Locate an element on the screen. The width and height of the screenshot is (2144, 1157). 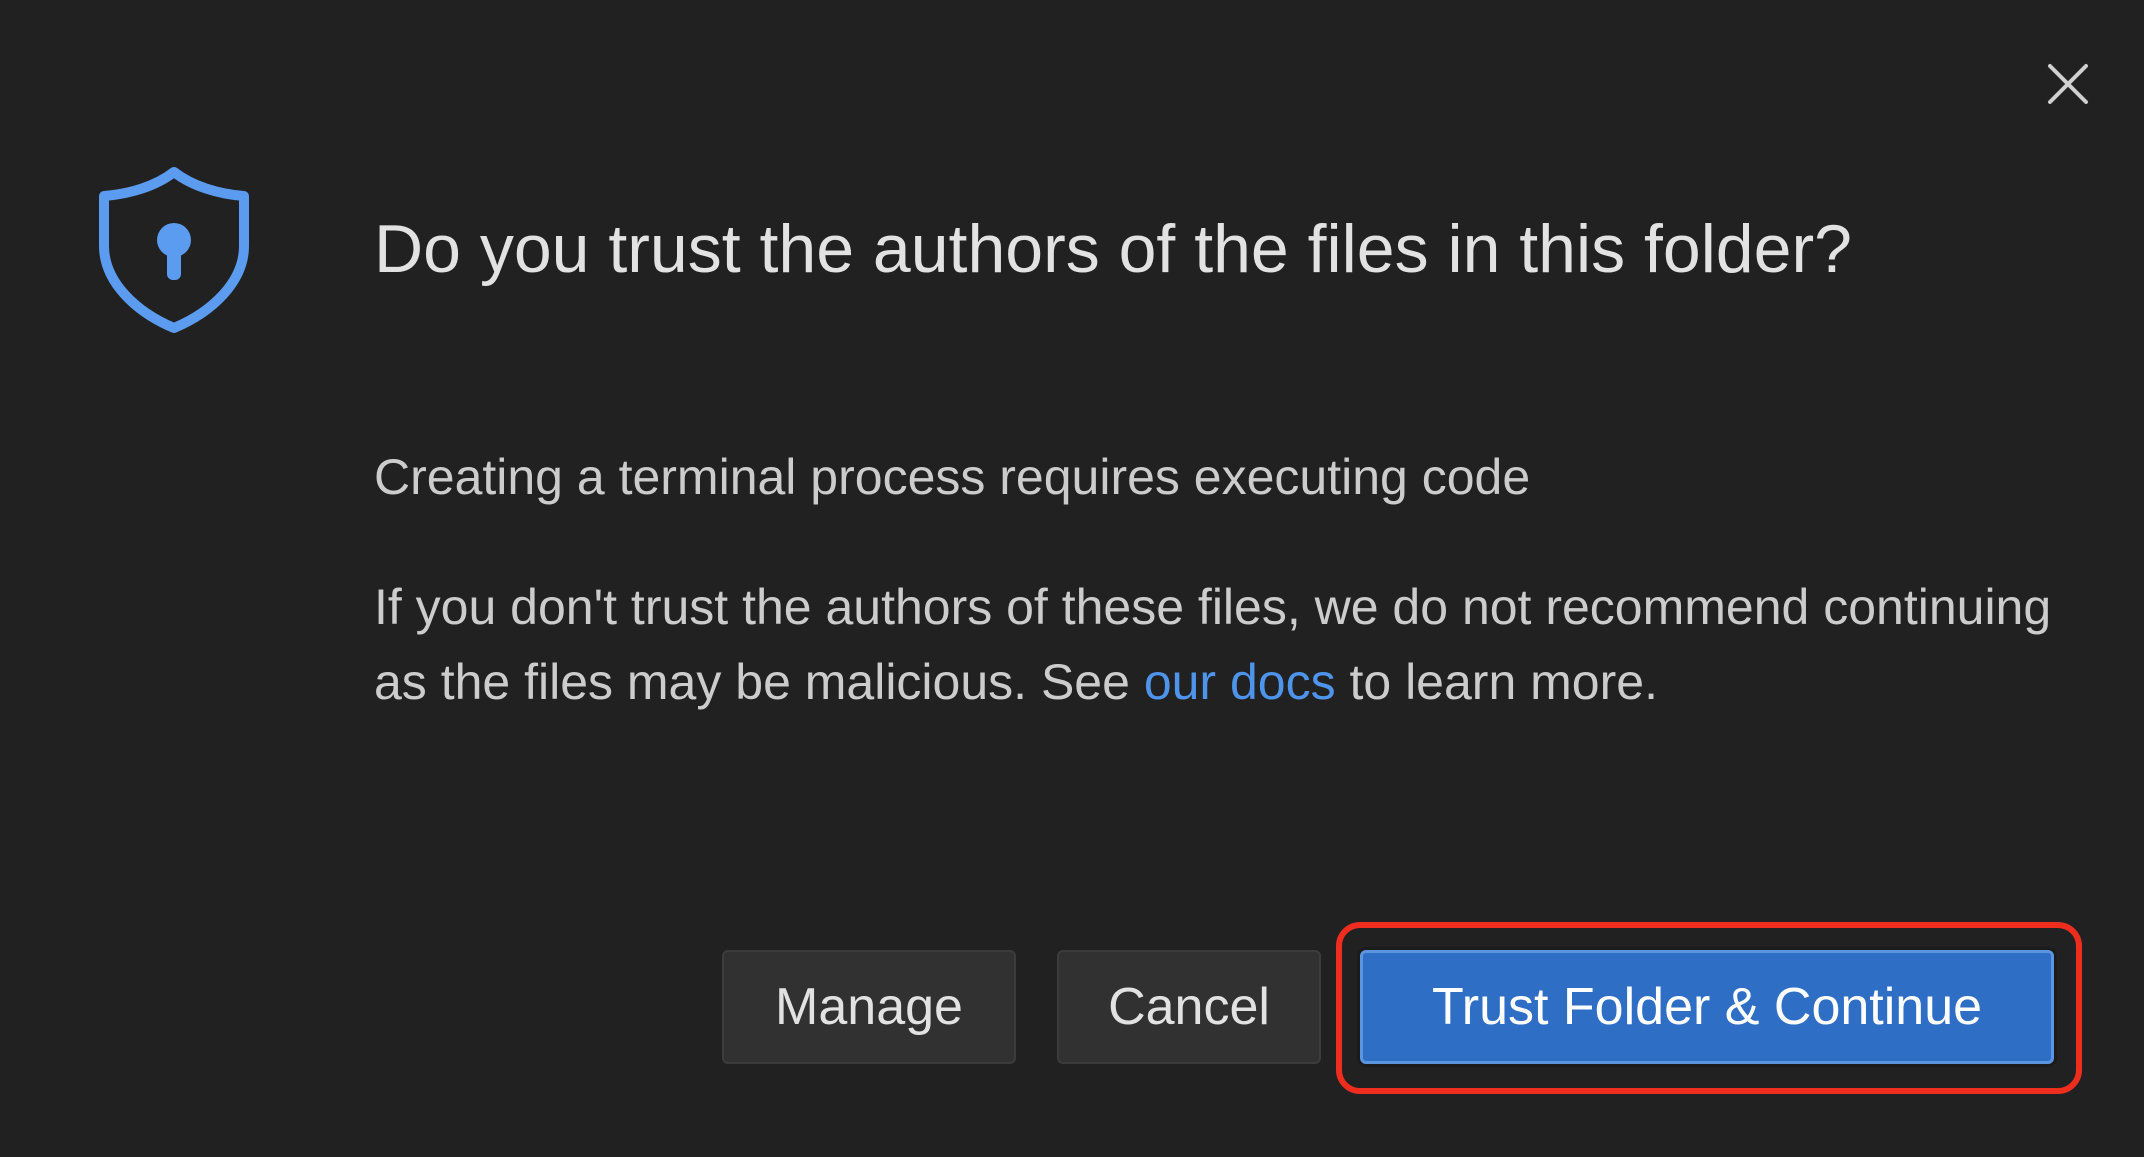
docs-link: our docs is located at coordinates (1240, 682).